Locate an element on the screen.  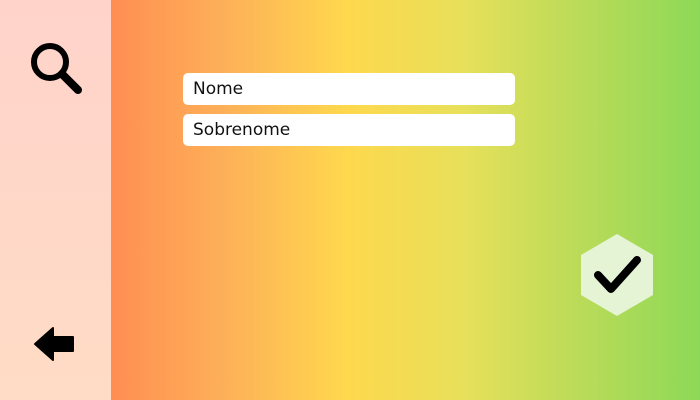
confirm-hexagon is located at coordinates (617, 275).